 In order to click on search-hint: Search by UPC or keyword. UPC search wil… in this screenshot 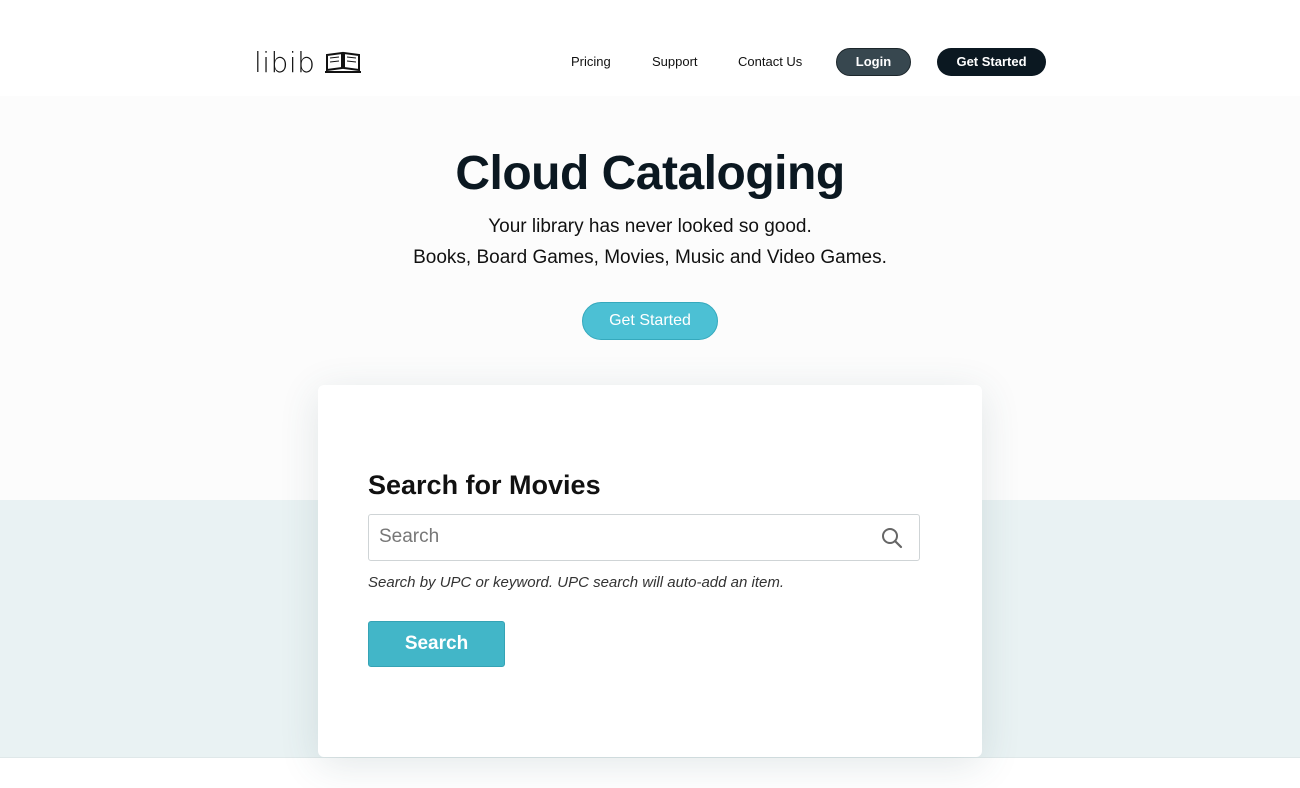, I will do `click(576, 582)`.